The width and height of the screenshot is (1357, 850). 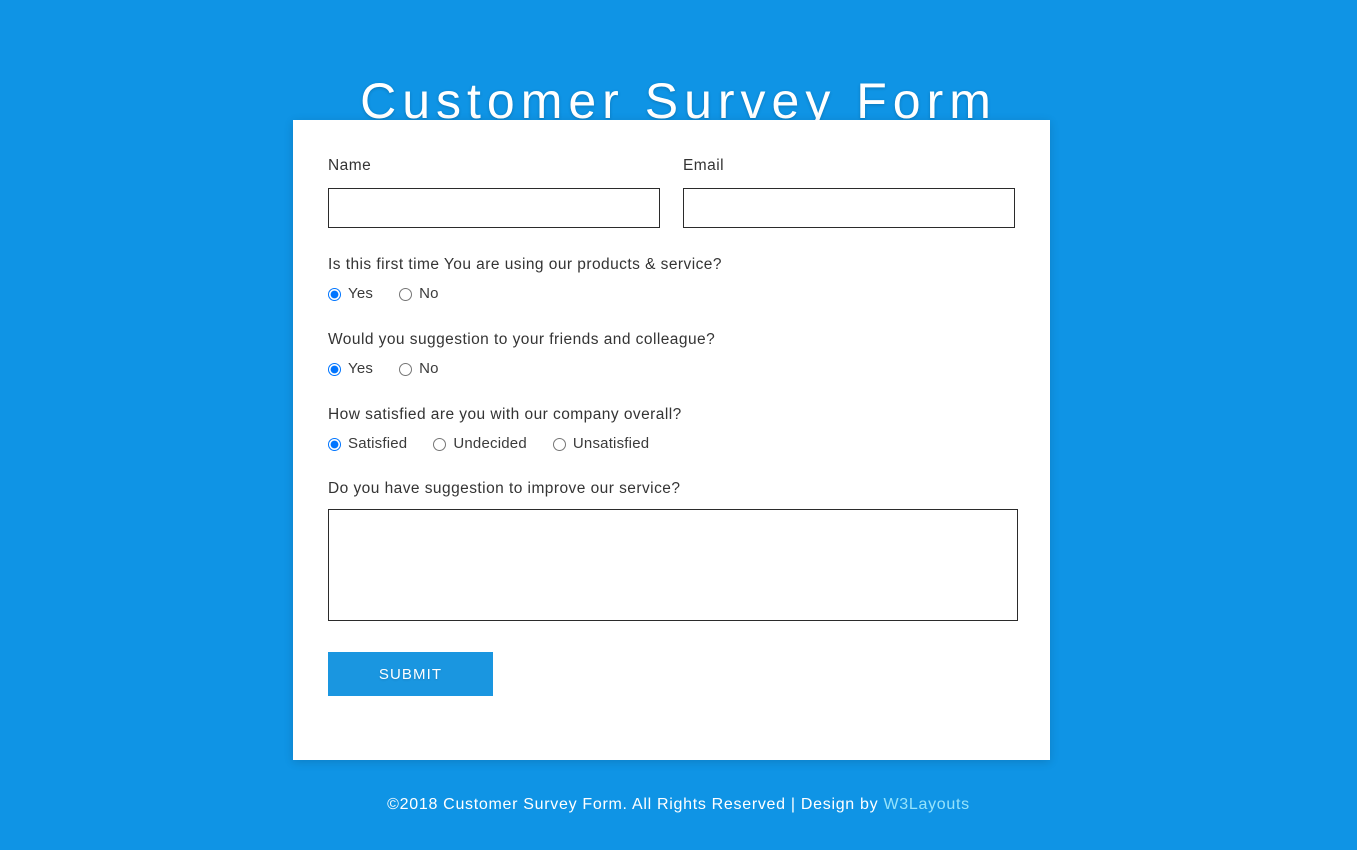 I want to click on radio-group-1: Yes No, so click(x=671, y=294).